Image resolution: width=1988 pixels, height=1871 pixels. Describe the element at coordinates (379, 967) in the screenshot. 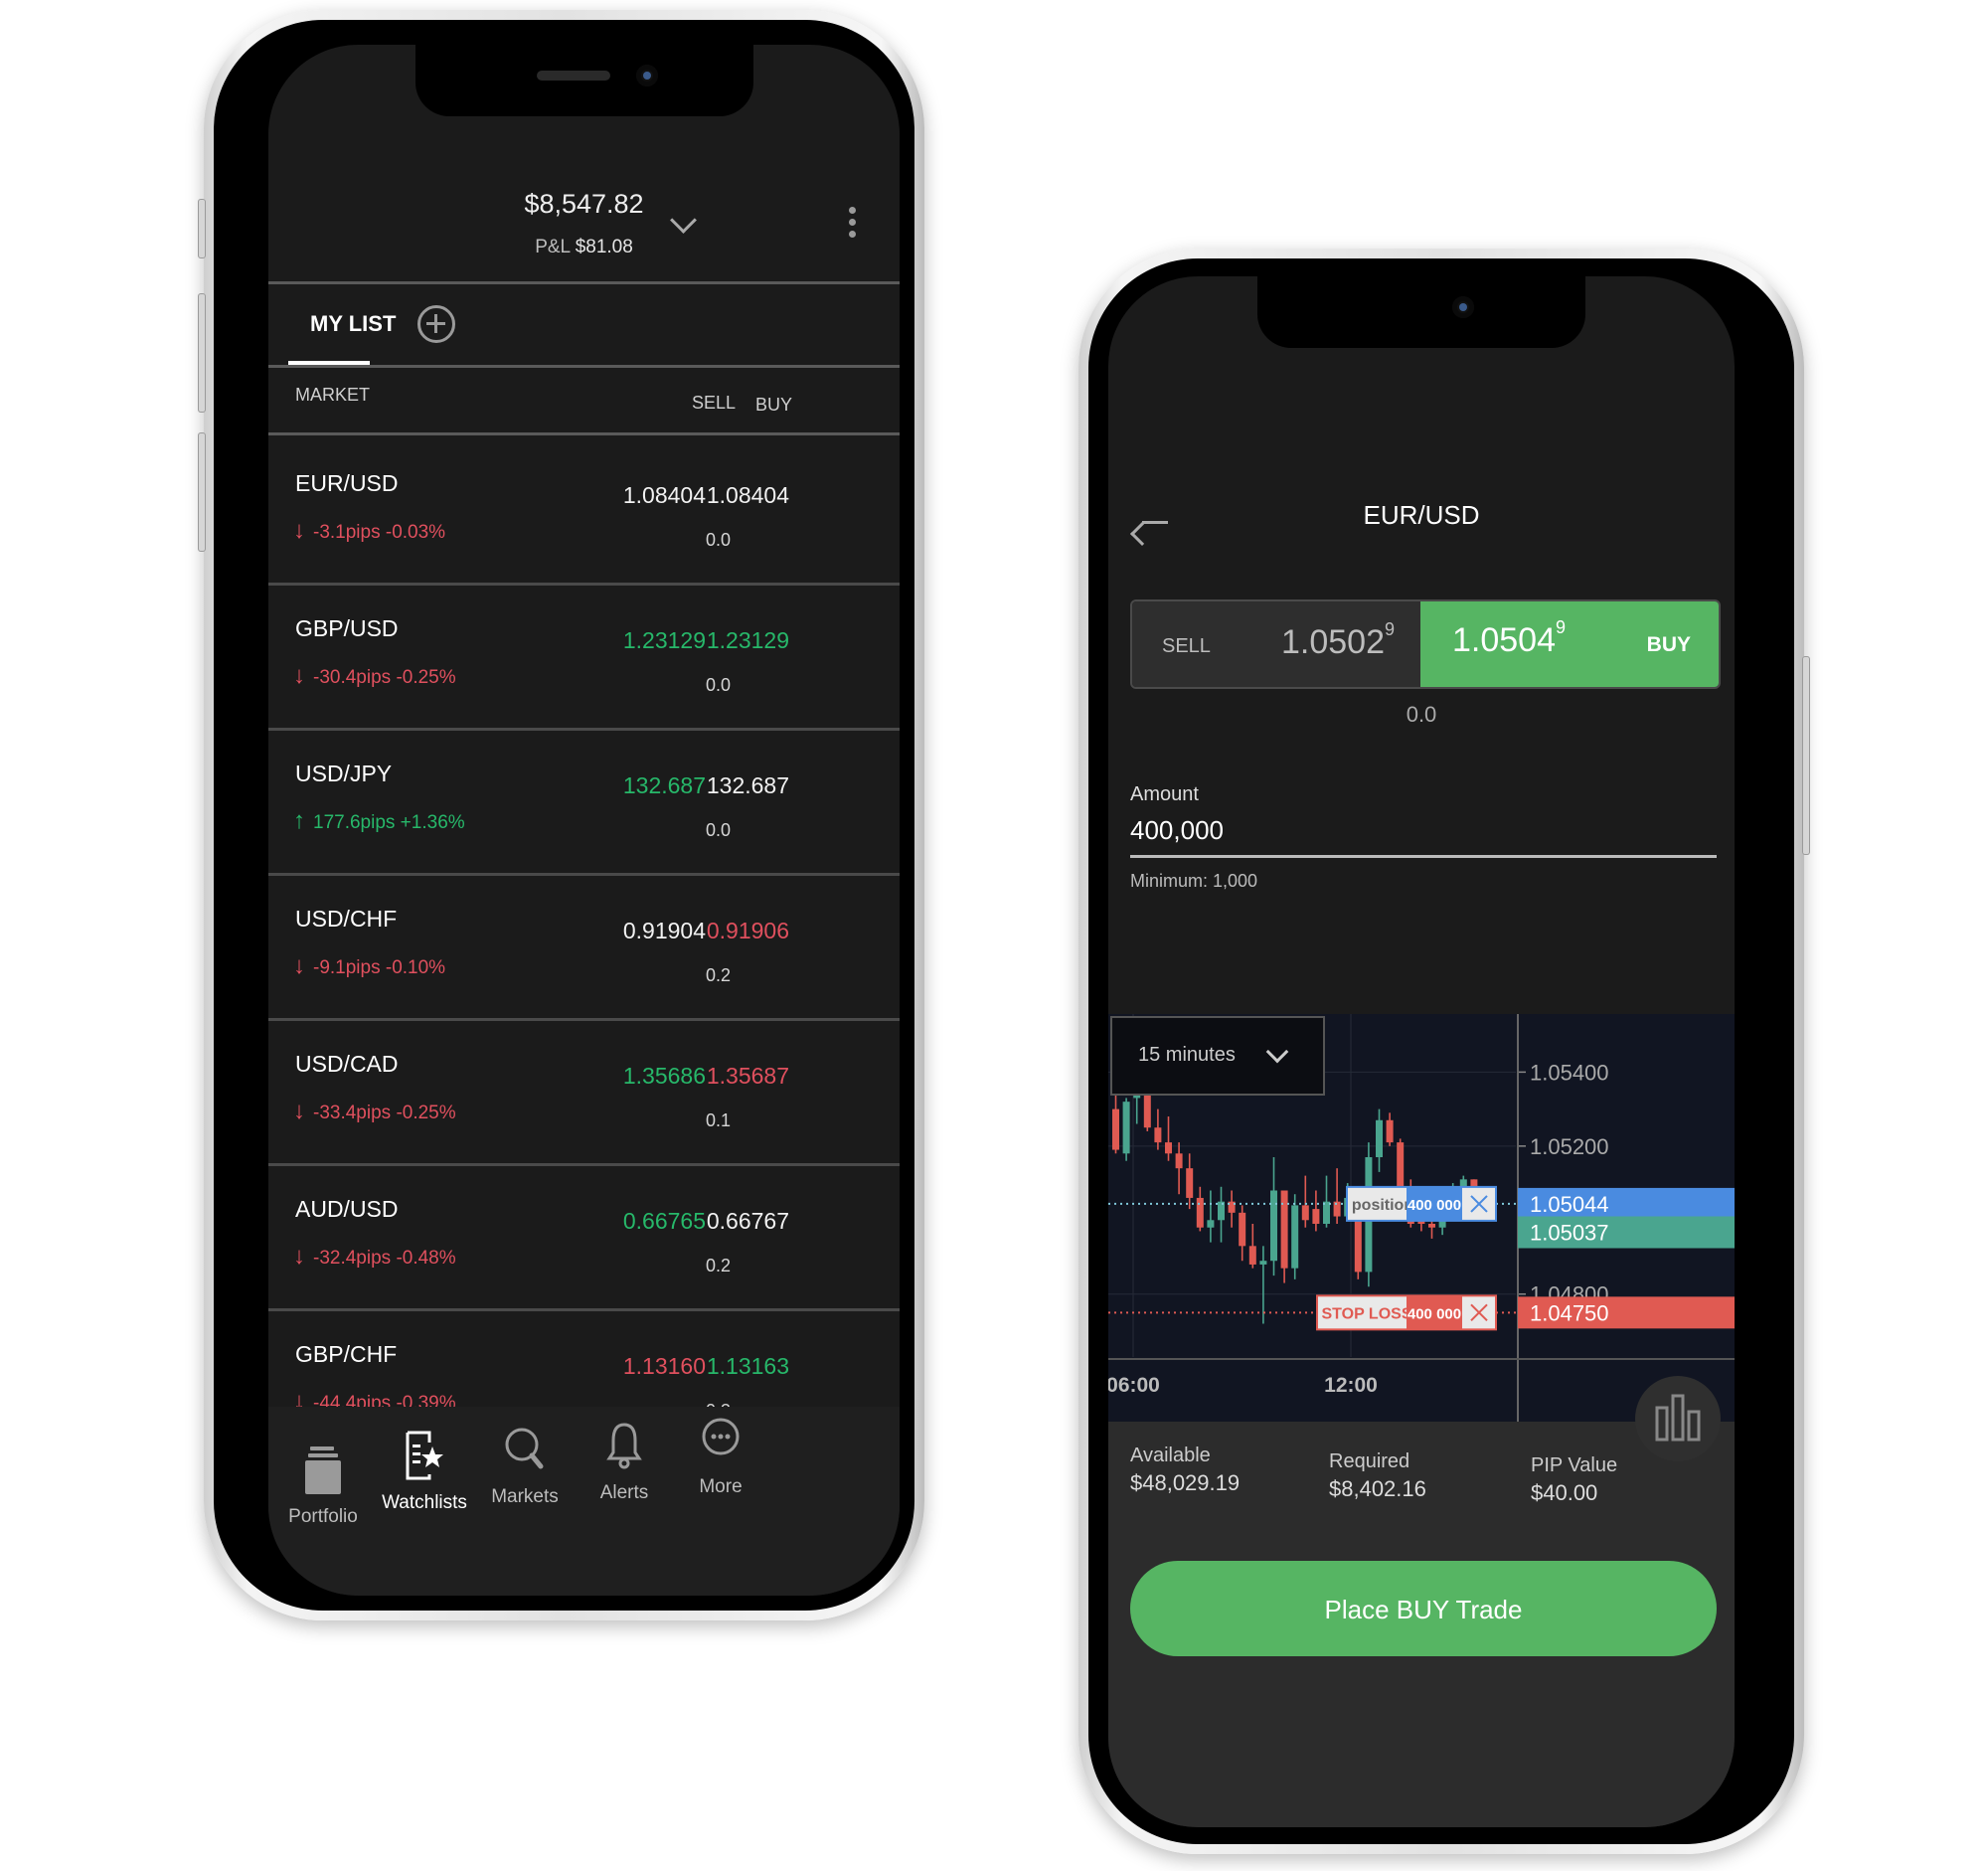

I see `change-text: -9.1pips -0.10%` at that location.